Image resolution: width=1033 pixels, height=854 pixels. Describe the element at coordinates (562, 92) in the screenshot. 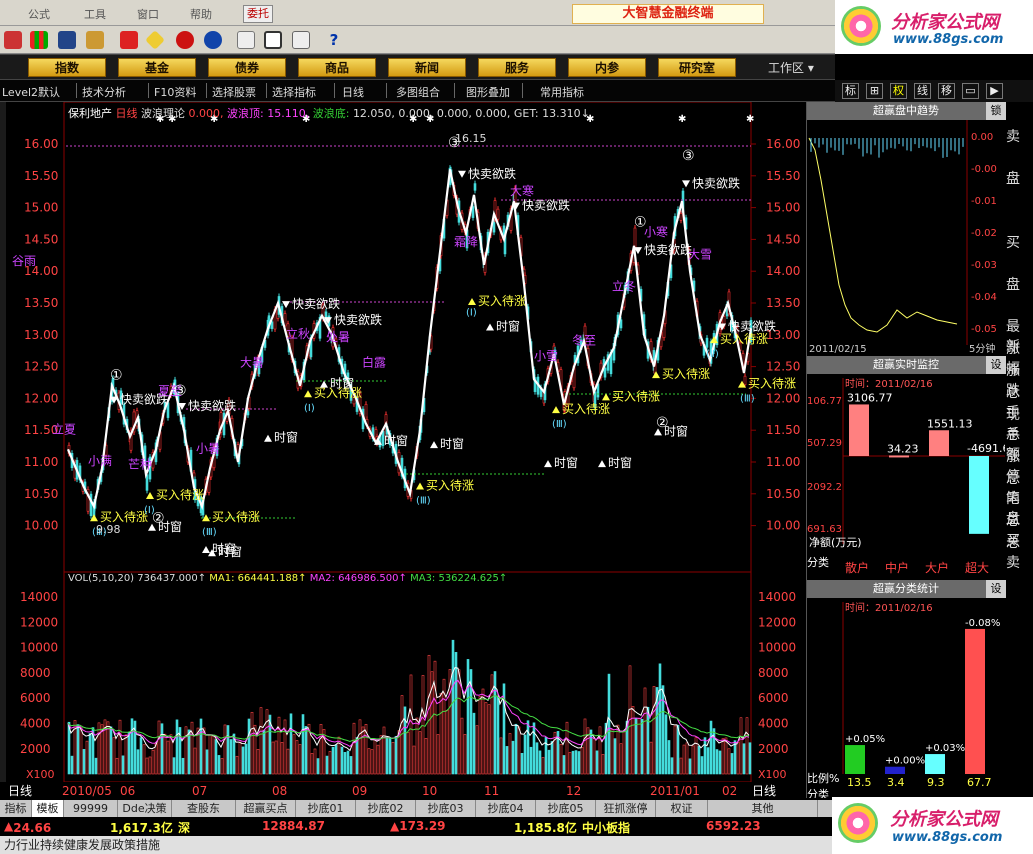

I see `tab-common-indicators: 常用指标` at that location.